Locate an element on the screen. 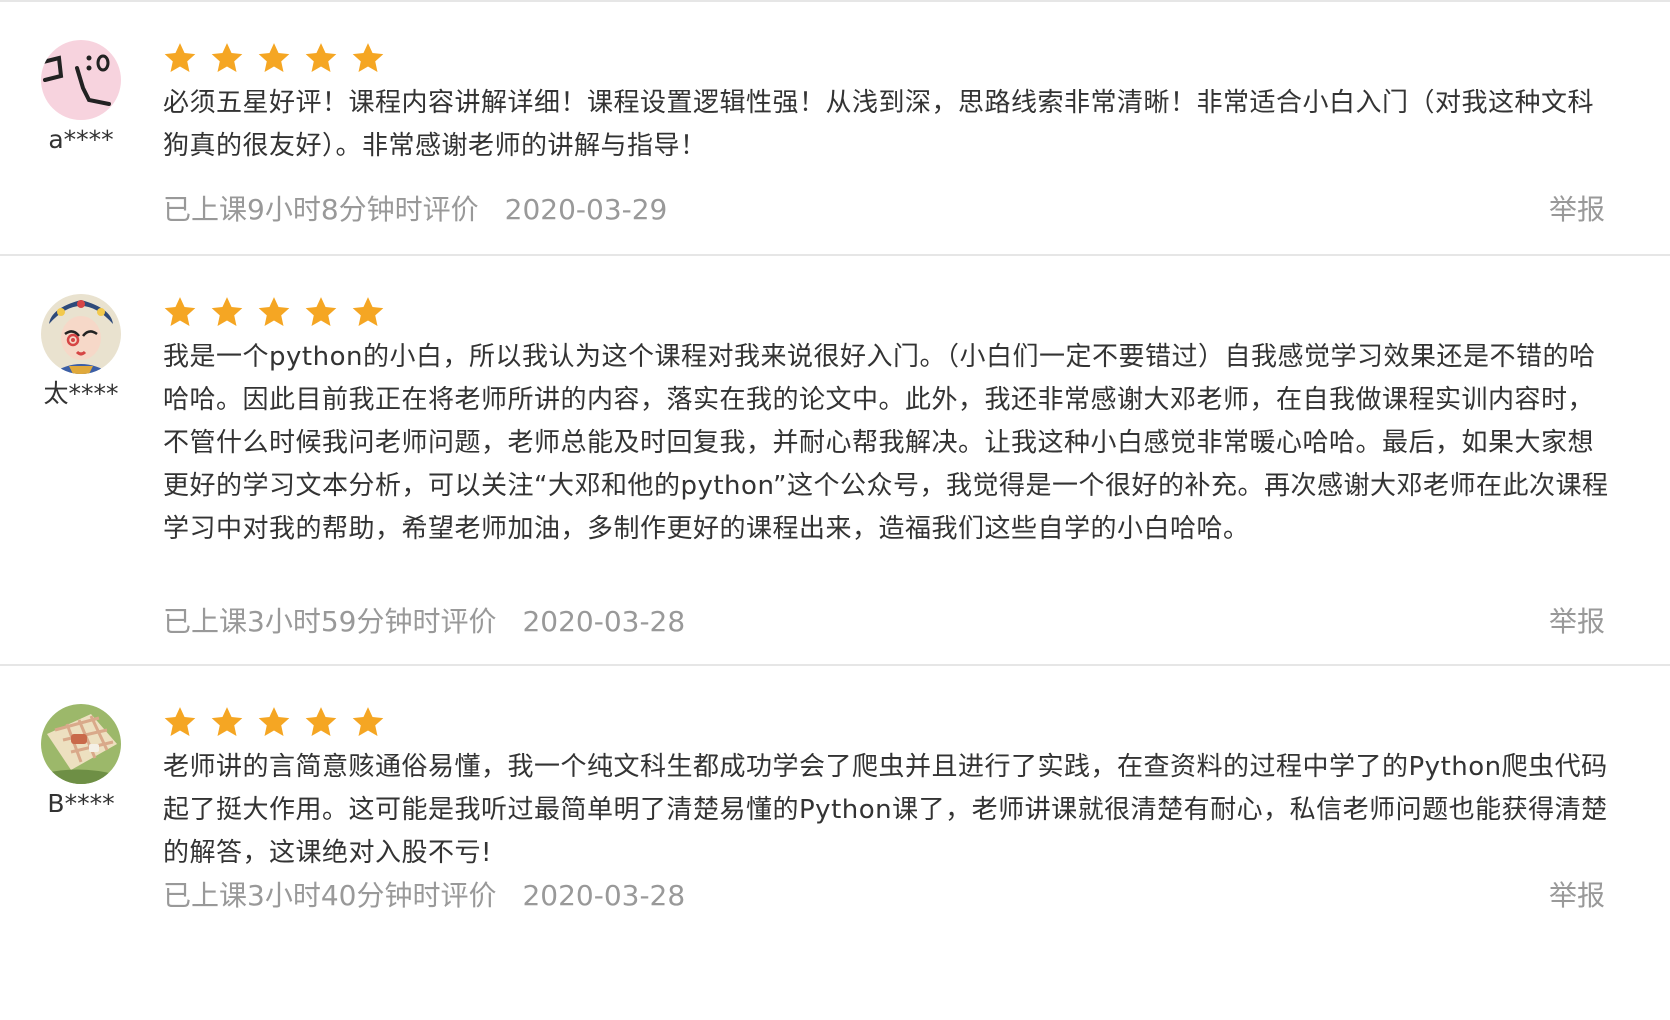  review-meta: 已上课9小时8分钟时评价 2020-03-29 is located at coordinates (415, 210).